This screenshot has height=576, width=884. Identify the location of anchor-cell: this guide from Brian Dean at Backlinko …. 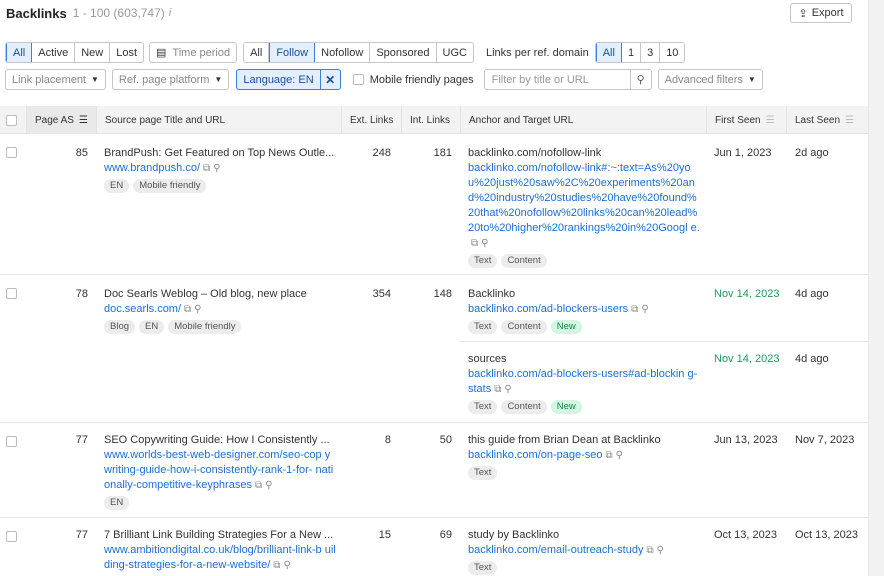
(584, 456).